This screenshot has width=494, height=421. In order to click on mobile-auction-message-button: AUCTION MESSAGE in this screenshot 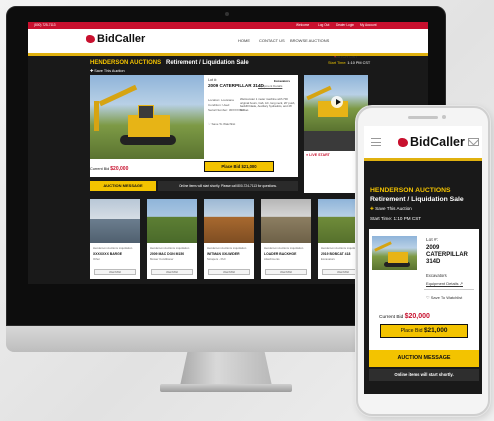, I will do `click(424, 358)`.